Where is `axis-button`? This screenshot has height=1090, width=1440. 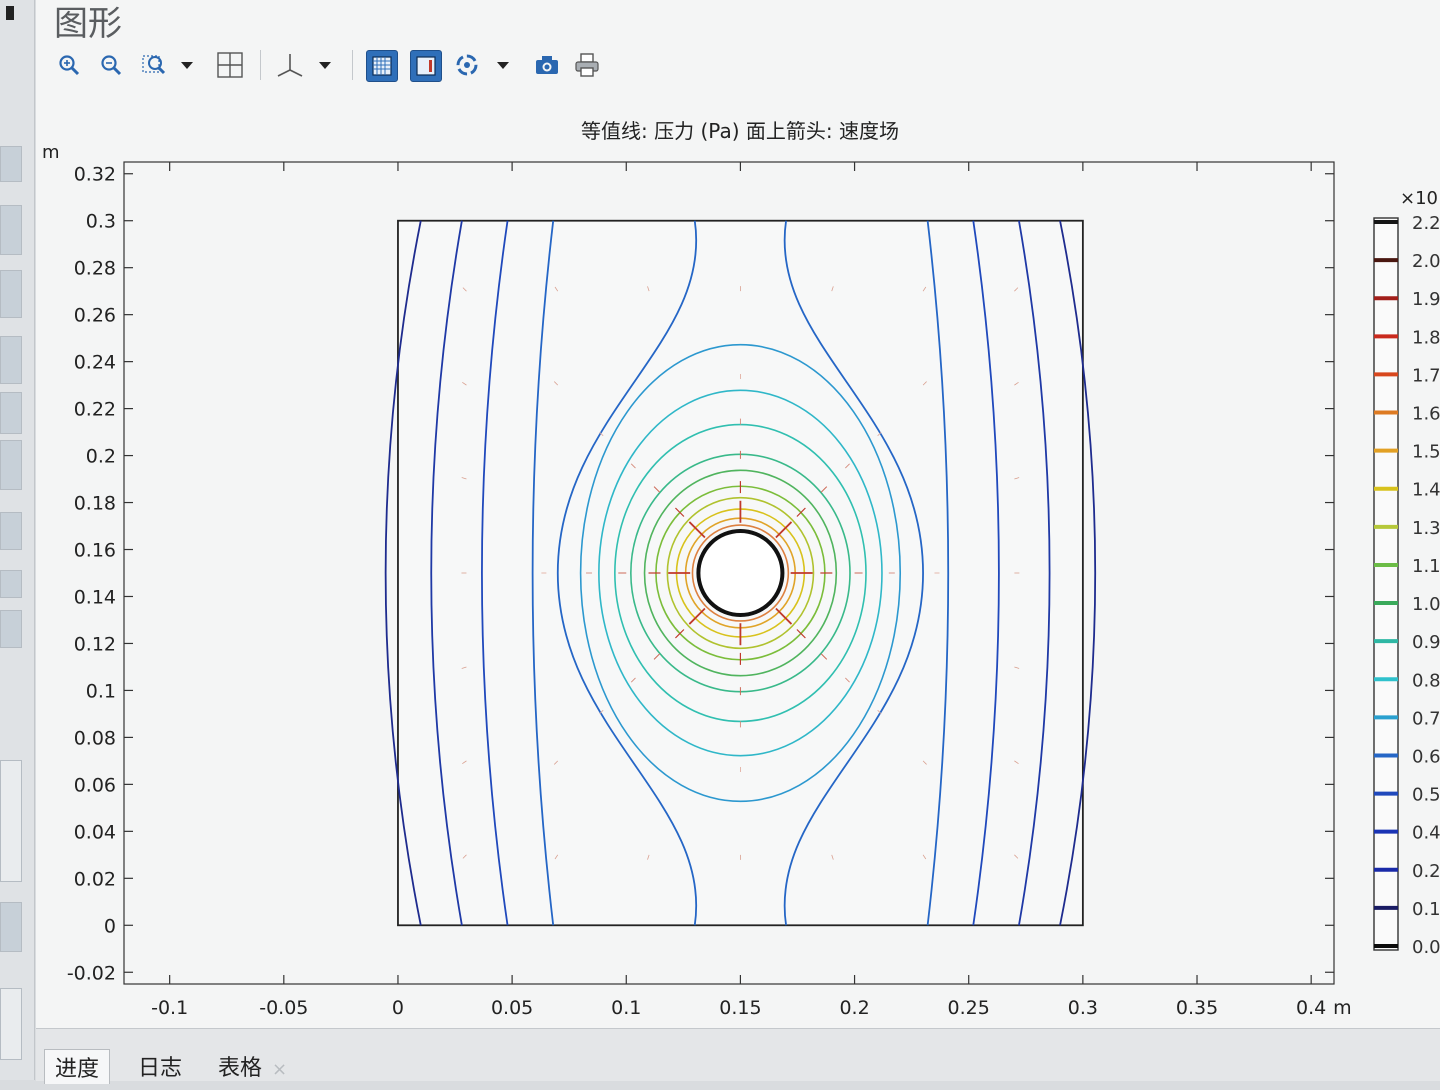 axis-button is located at coordinates (290, 65).